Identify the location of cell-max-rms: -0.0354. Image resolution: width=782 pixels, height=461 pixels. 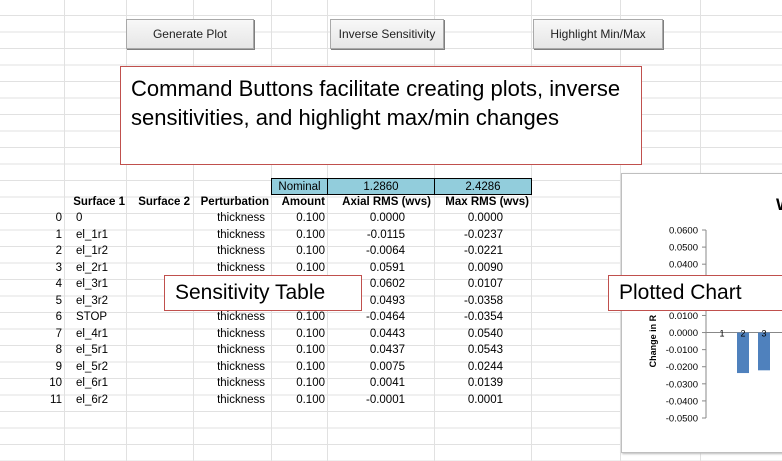
(483, 317).